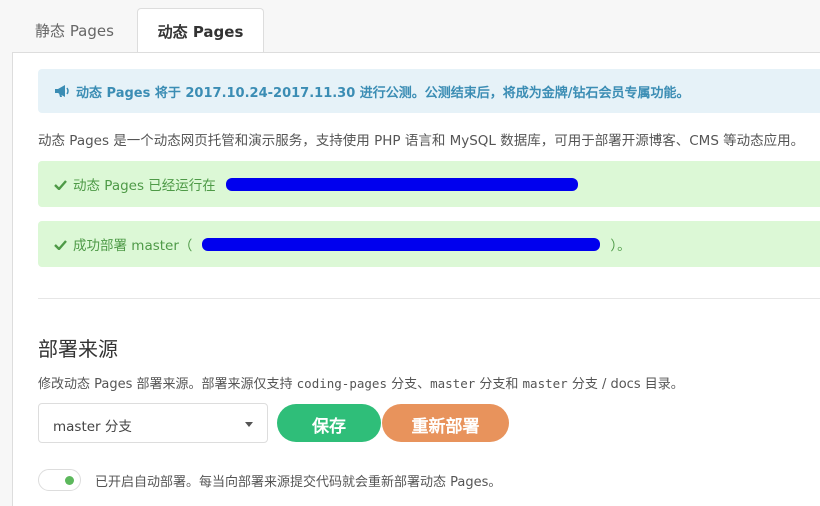 This screenshot has width=820, height=506. I want to click on selected-branch: master 分支, so click(92, 427).